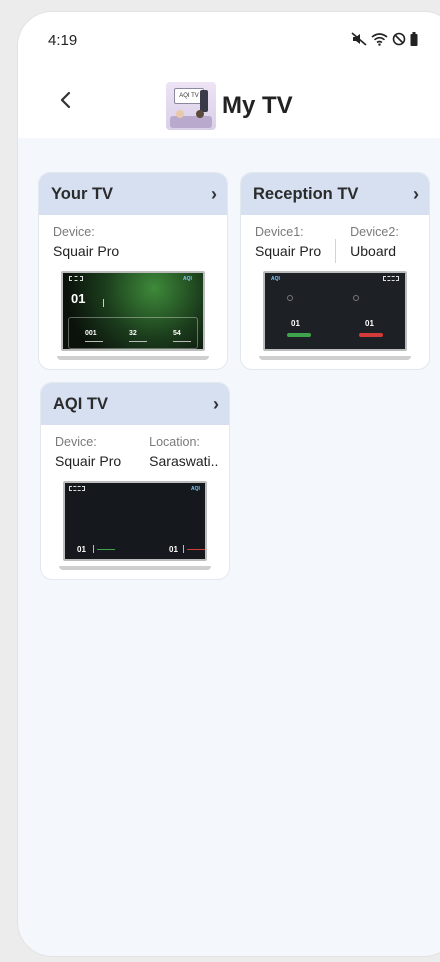 The height and width of the screenshot is (962, 440). I want to click on back-button, so click(66, 100).